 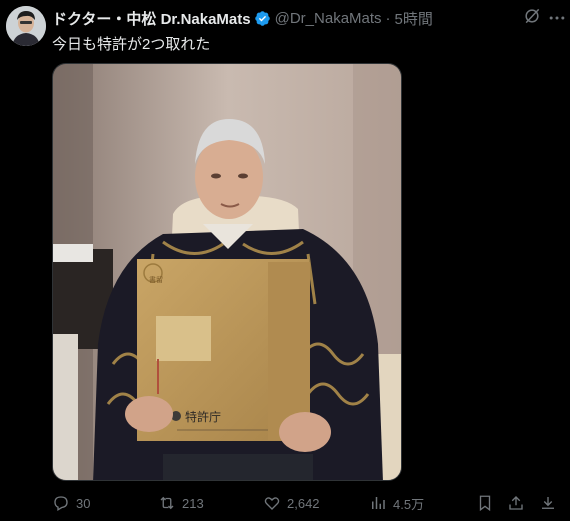 I want to click on photo-folder-label: 特許庁, so click(x=203, y=416).